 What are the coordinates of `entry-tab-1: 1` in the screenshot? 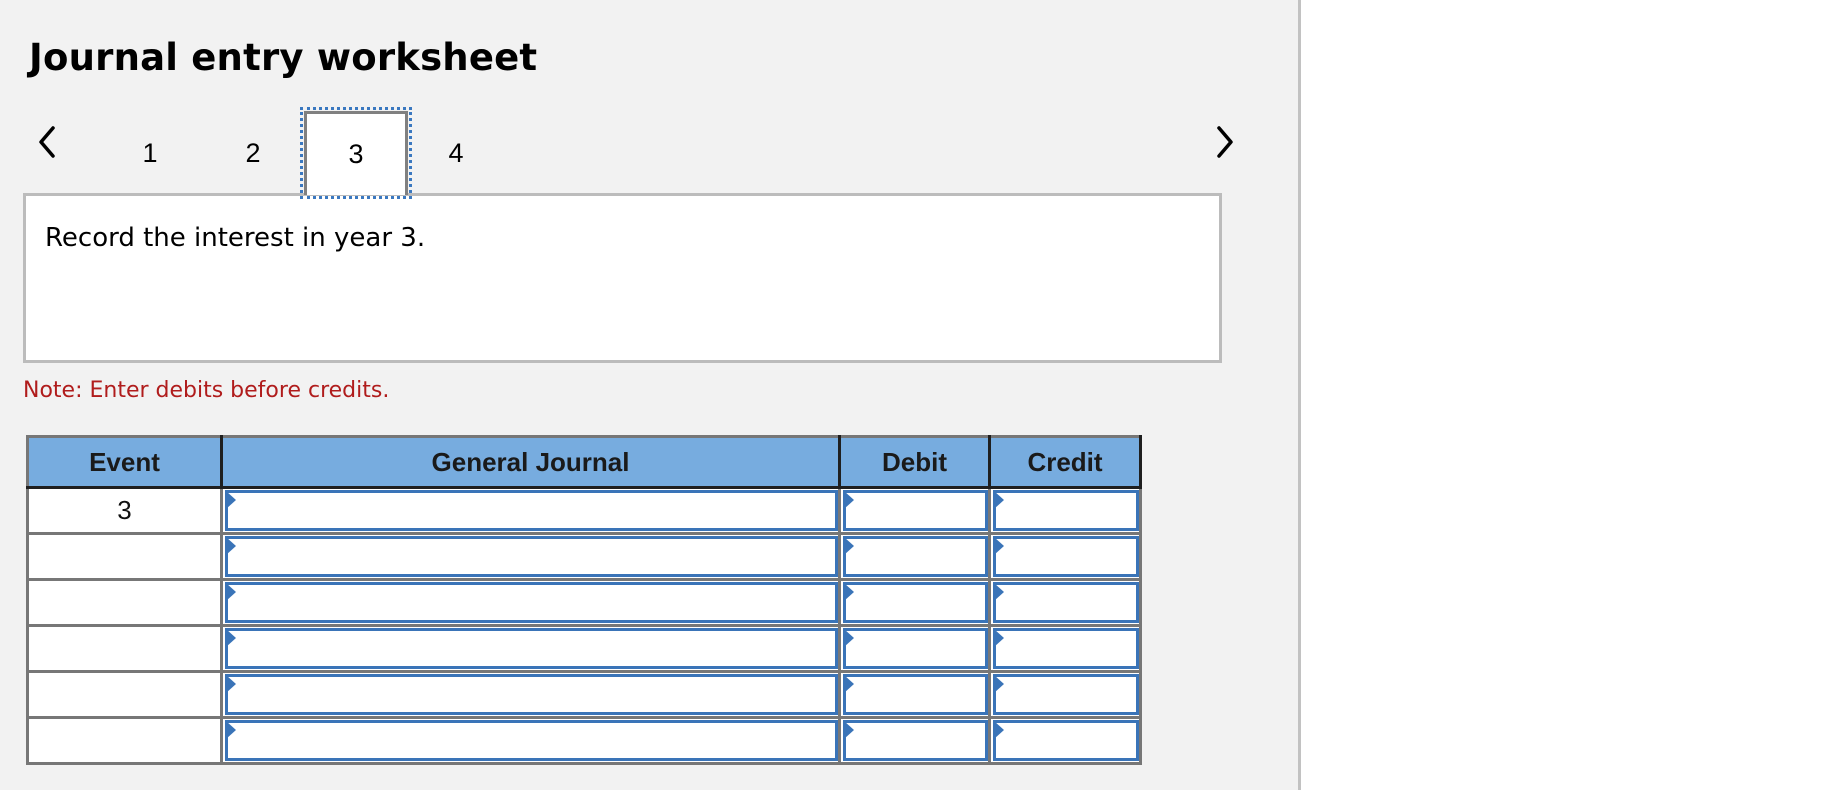 It's located at (150, 153).